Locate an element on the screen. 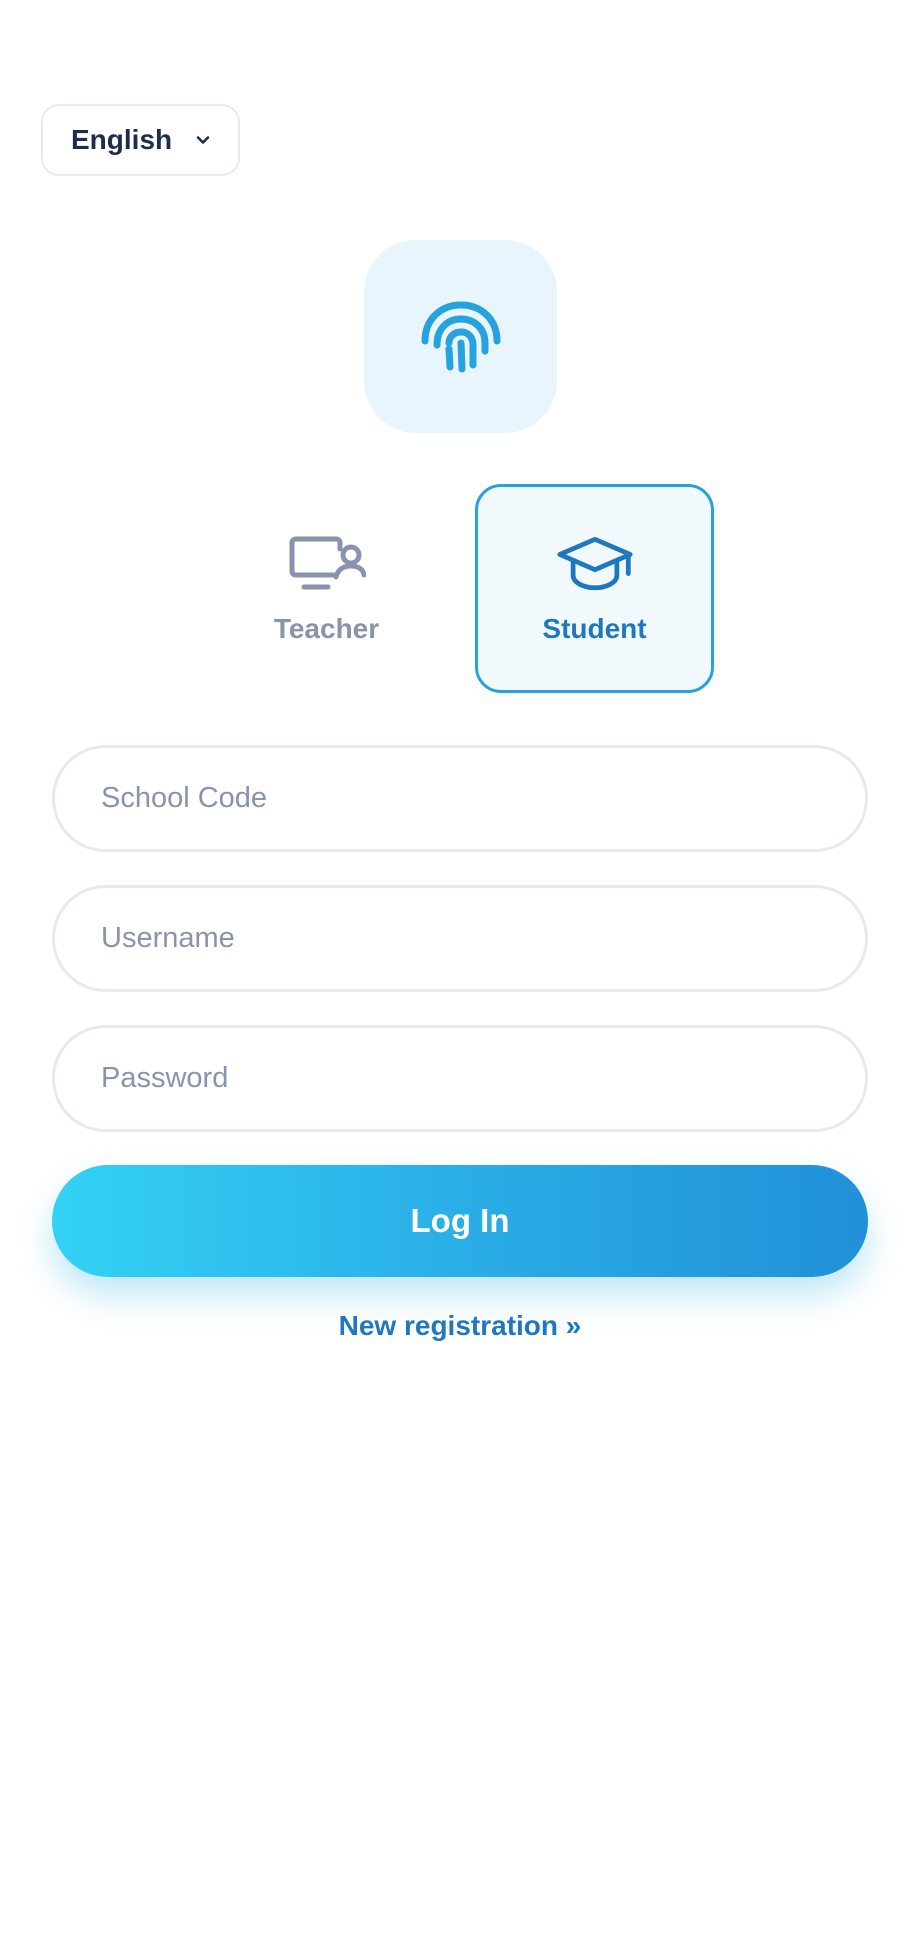 The height and width of the screenshot is (1940, 920). username-input is located at coordinates (460, 938).